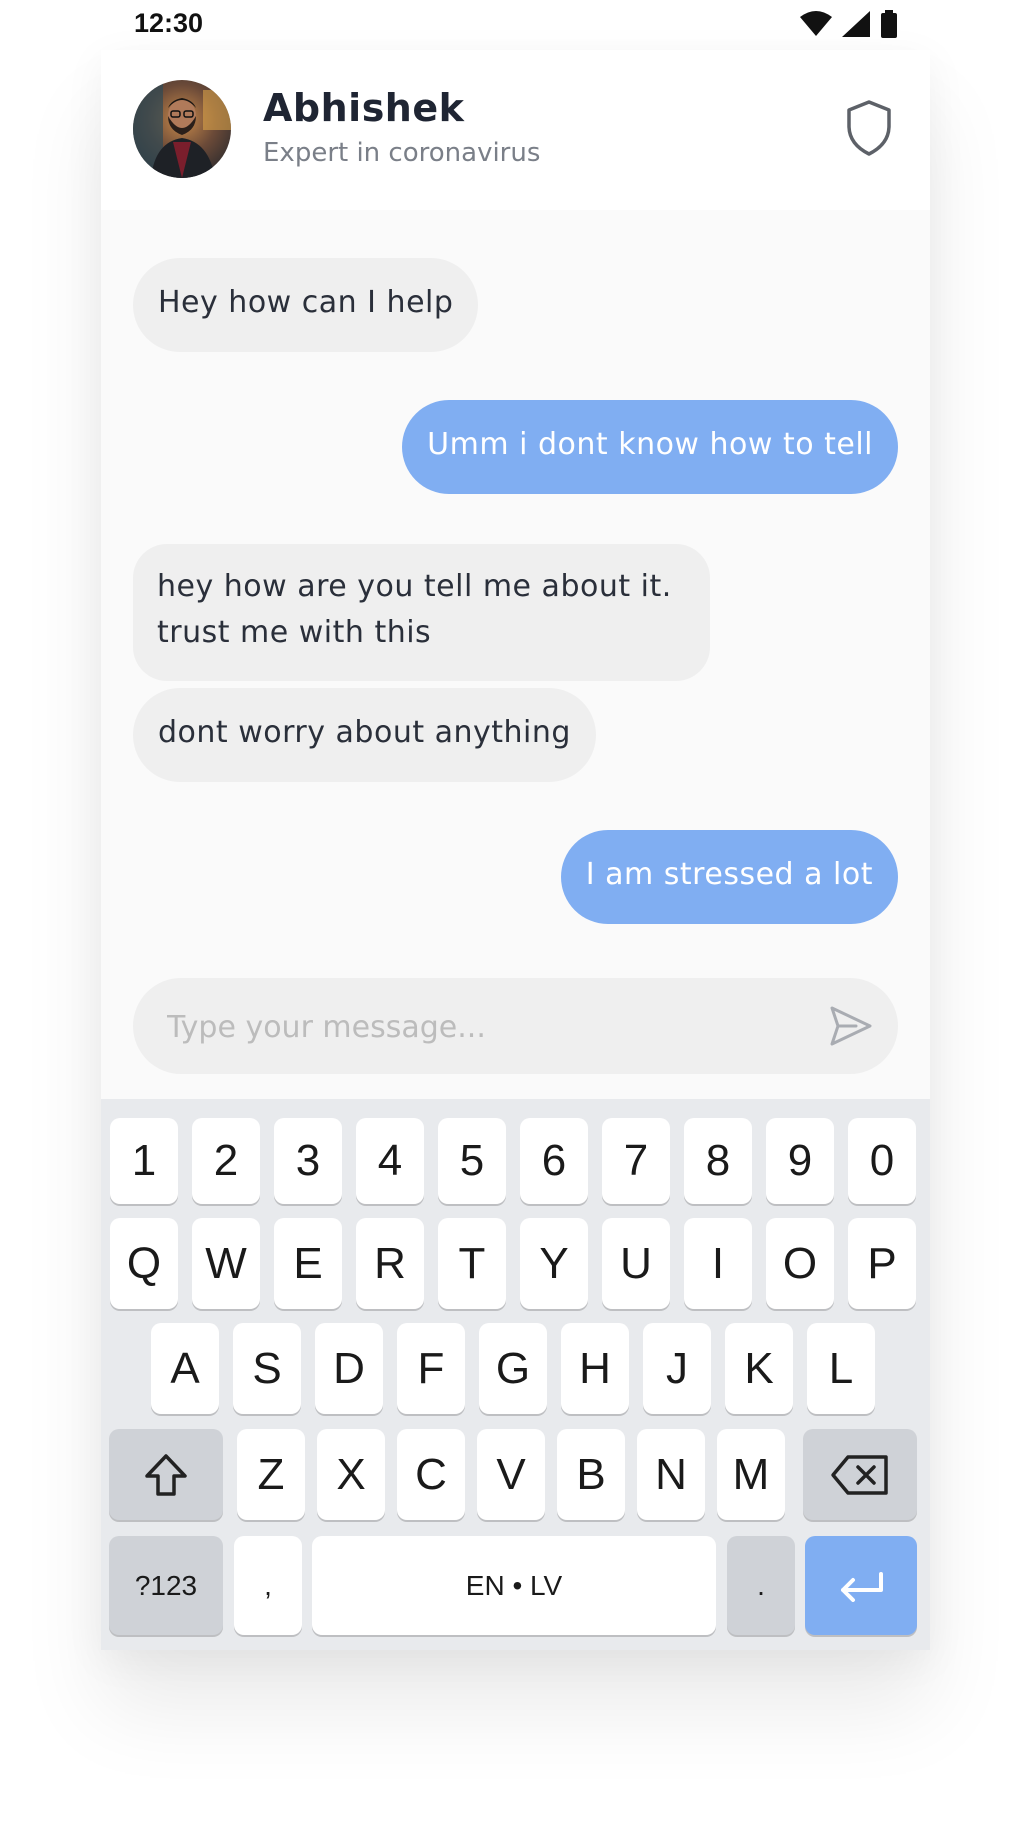 This screenshot has height=1846, width=1022. What do you see at coordinates (718, 1263) in the screenshot?
I see `key-i: I` at bounding box center [718, 1263].